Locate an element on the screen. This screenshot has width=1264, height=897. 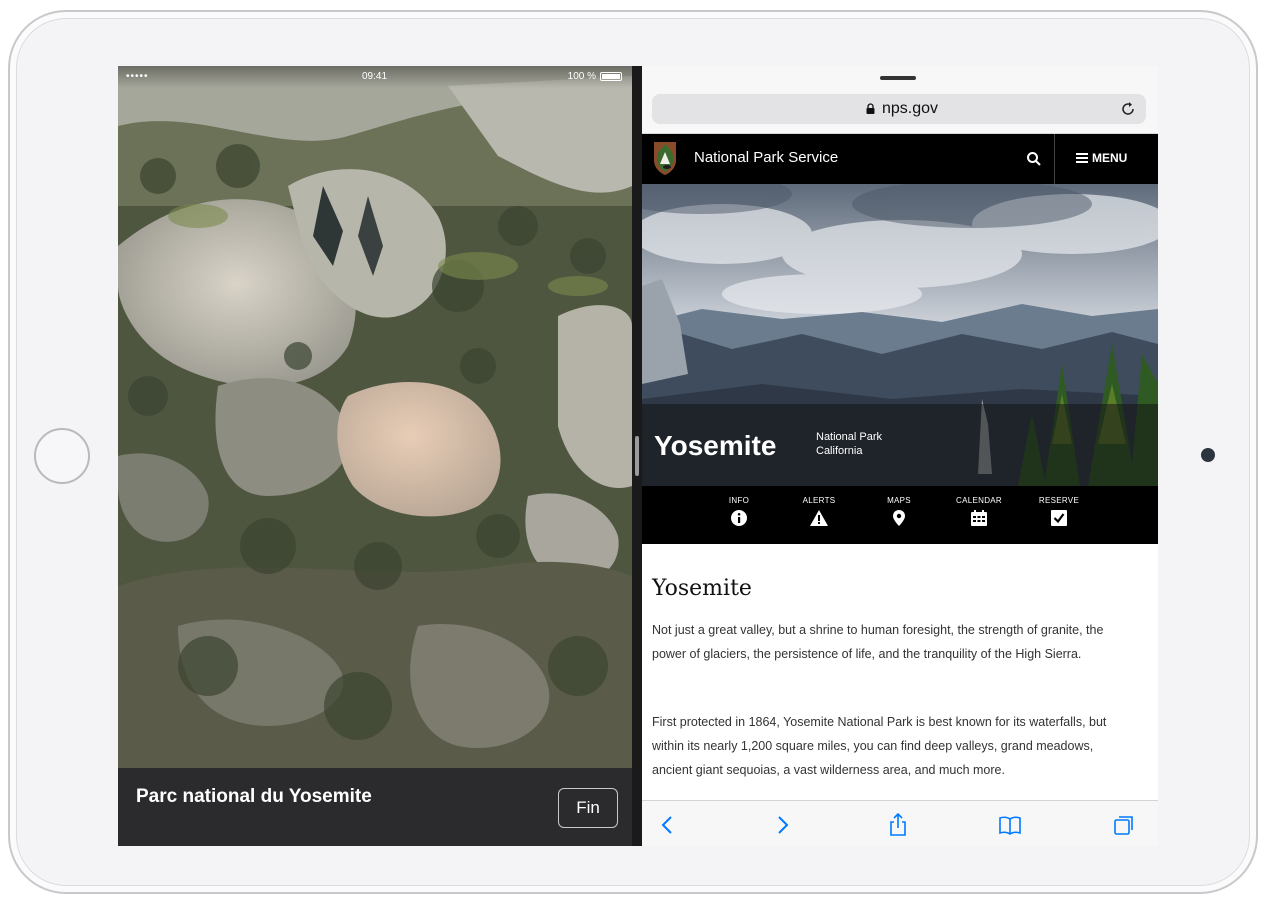
park-nav-label: CALENDAR is located at coordinates (979, 500).